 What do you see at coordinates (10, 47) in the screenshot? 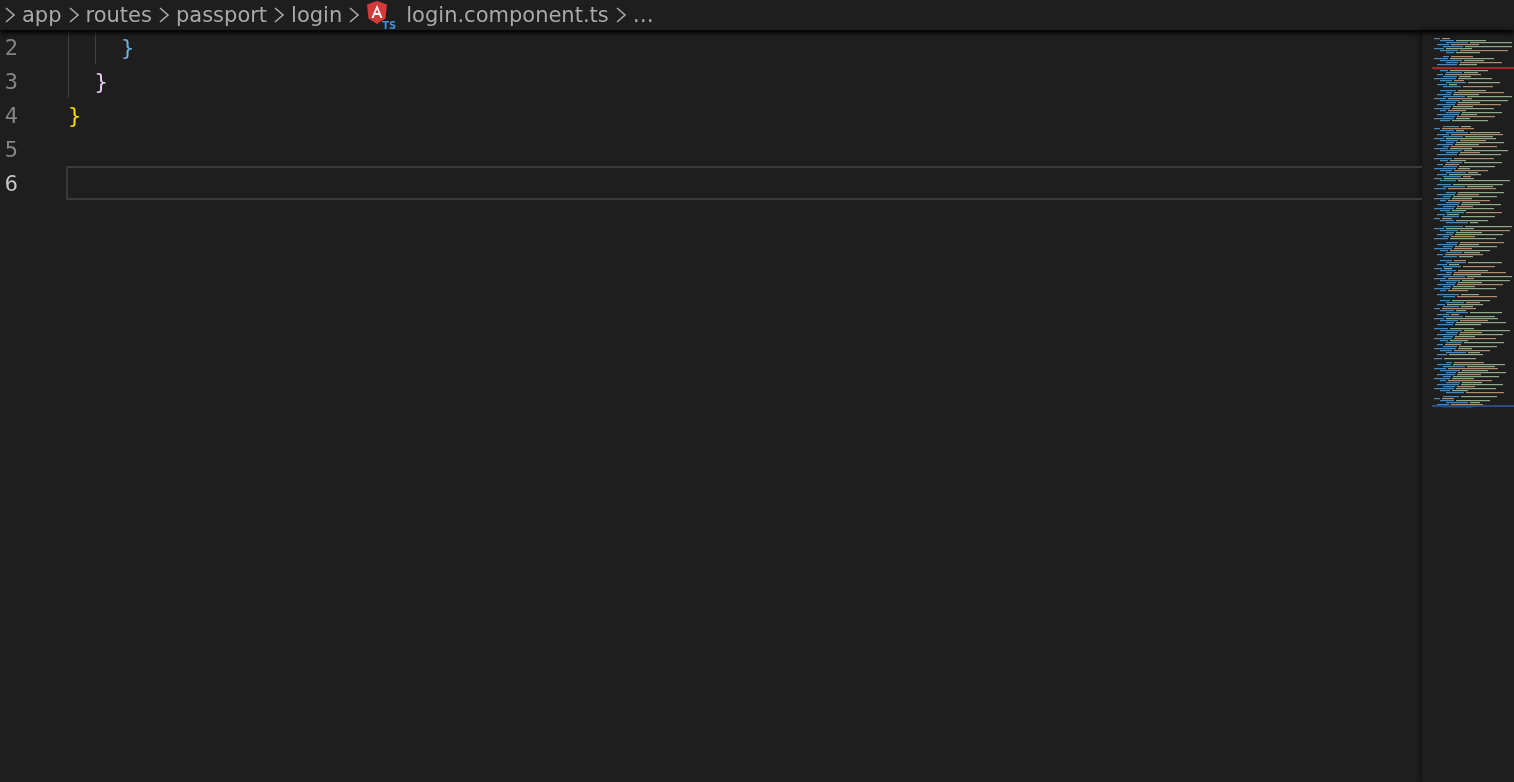
I see `line-number: 2` at bounding box center [10, 47].